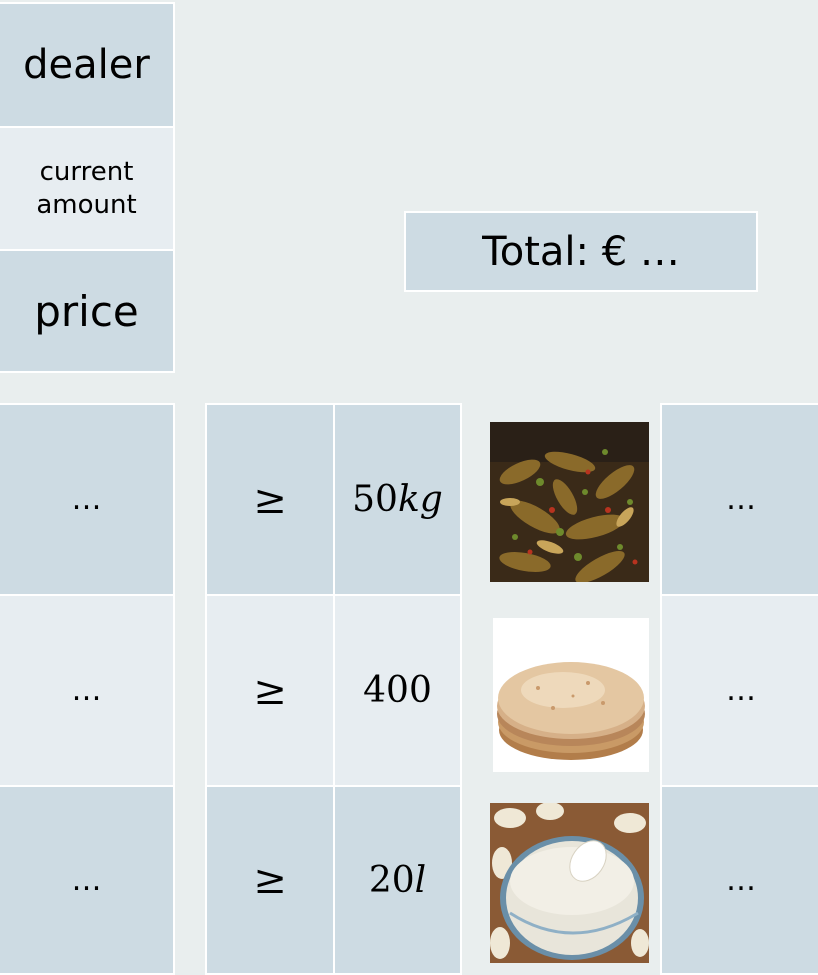 Image resolution: width=818 pixels, height=975 pixels. I want to click on legend-price: price, so click(87, 311).